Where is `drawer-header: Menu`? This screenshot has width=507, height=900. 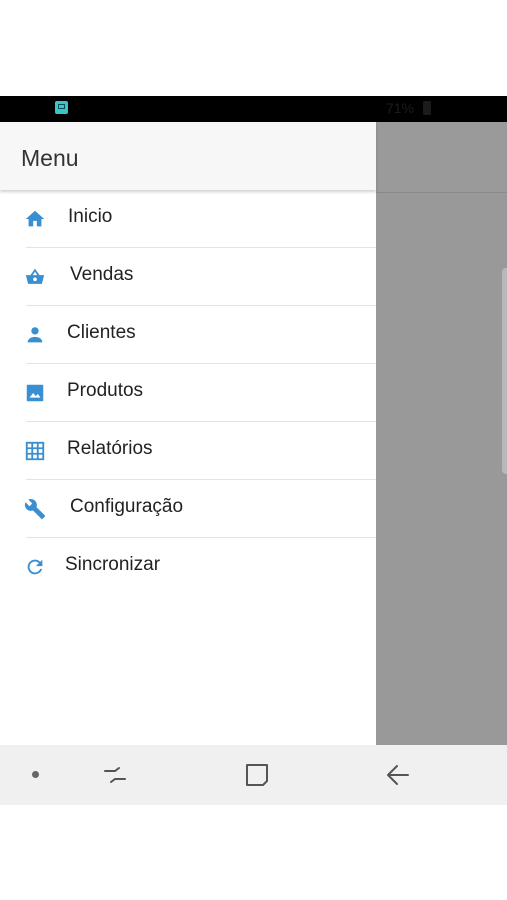
drawer-header: Menu is located at coordinates (188, 156).